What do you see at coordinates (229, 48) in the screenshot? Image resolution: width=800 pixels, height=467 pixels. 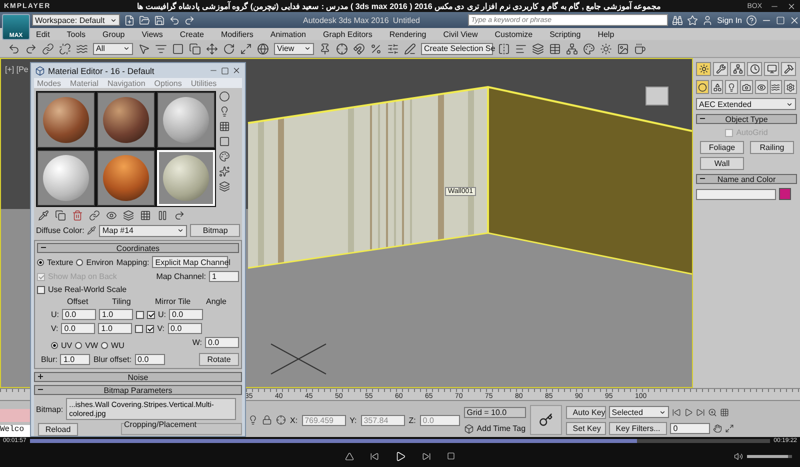 I see `rotate-icon` at bounding box center [229, 48].